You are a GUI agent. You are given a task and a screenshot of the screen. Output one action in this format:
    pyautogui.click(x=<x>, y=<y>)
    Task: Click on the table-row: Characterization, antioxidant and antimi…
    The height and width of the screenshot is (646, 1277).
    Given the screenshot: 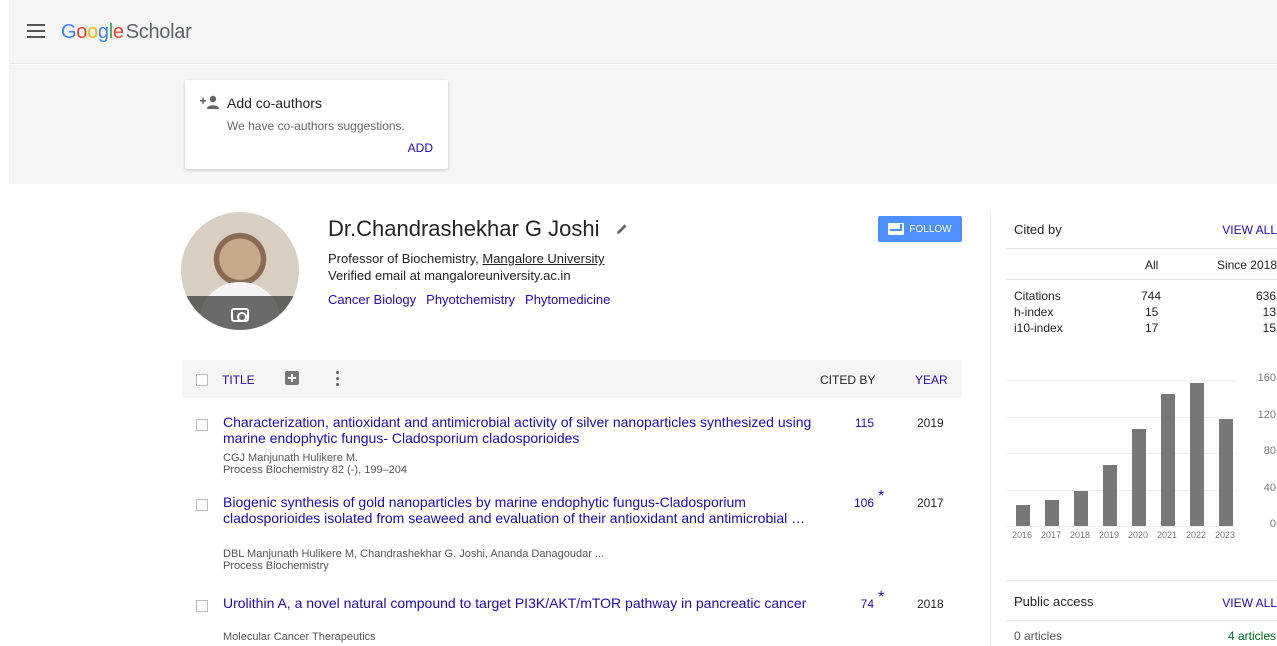 What is the action you would take?
    pyautogui.click(x=572, y=449)
    